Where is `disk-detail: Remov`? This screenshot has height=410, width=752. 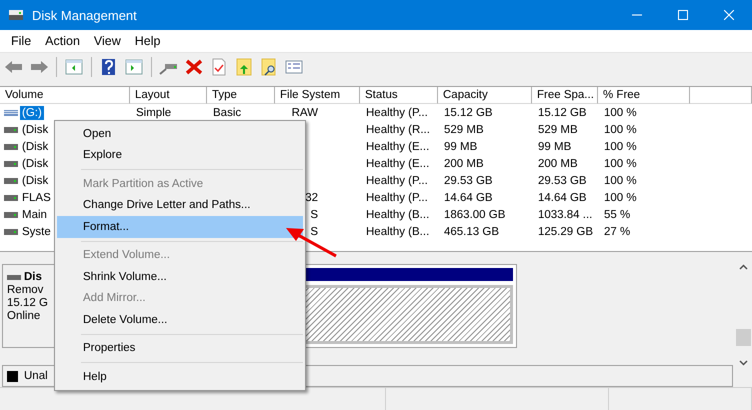 disk-detail: Remov is located at coordinates (25, 290).